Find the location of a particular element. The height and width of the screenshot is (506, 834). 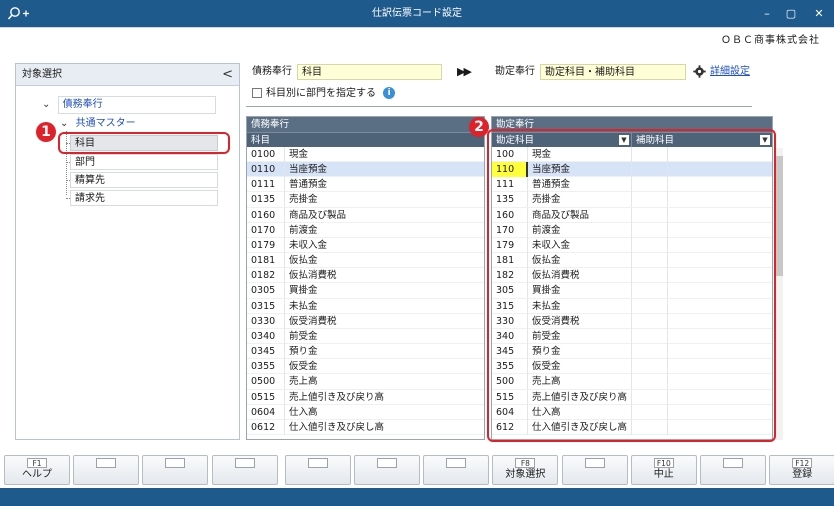

dept-checkbox-row: 科目別に部門を指定する i is located at coordinates (324, 94).